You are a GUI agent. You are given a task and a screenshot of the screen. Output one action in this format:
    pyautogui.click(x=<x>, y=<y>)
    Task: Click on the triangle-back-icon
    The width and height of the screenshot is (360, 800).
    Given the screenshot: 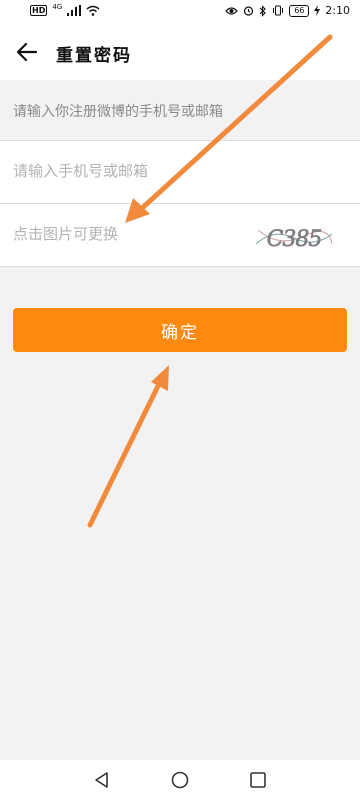 What is the action you would take?
    pyautogui.click(x=102, y=780)
    